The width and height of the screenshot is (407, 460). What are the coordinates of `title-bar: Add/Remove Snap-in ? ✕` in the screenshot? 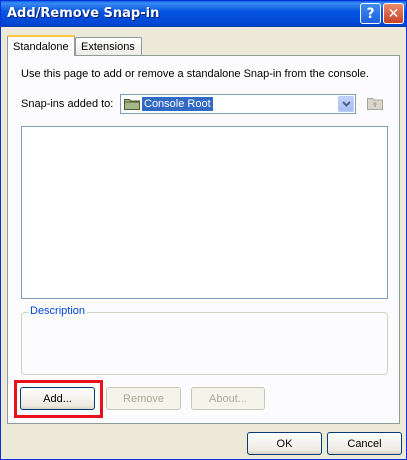 It's located at (203, 14).